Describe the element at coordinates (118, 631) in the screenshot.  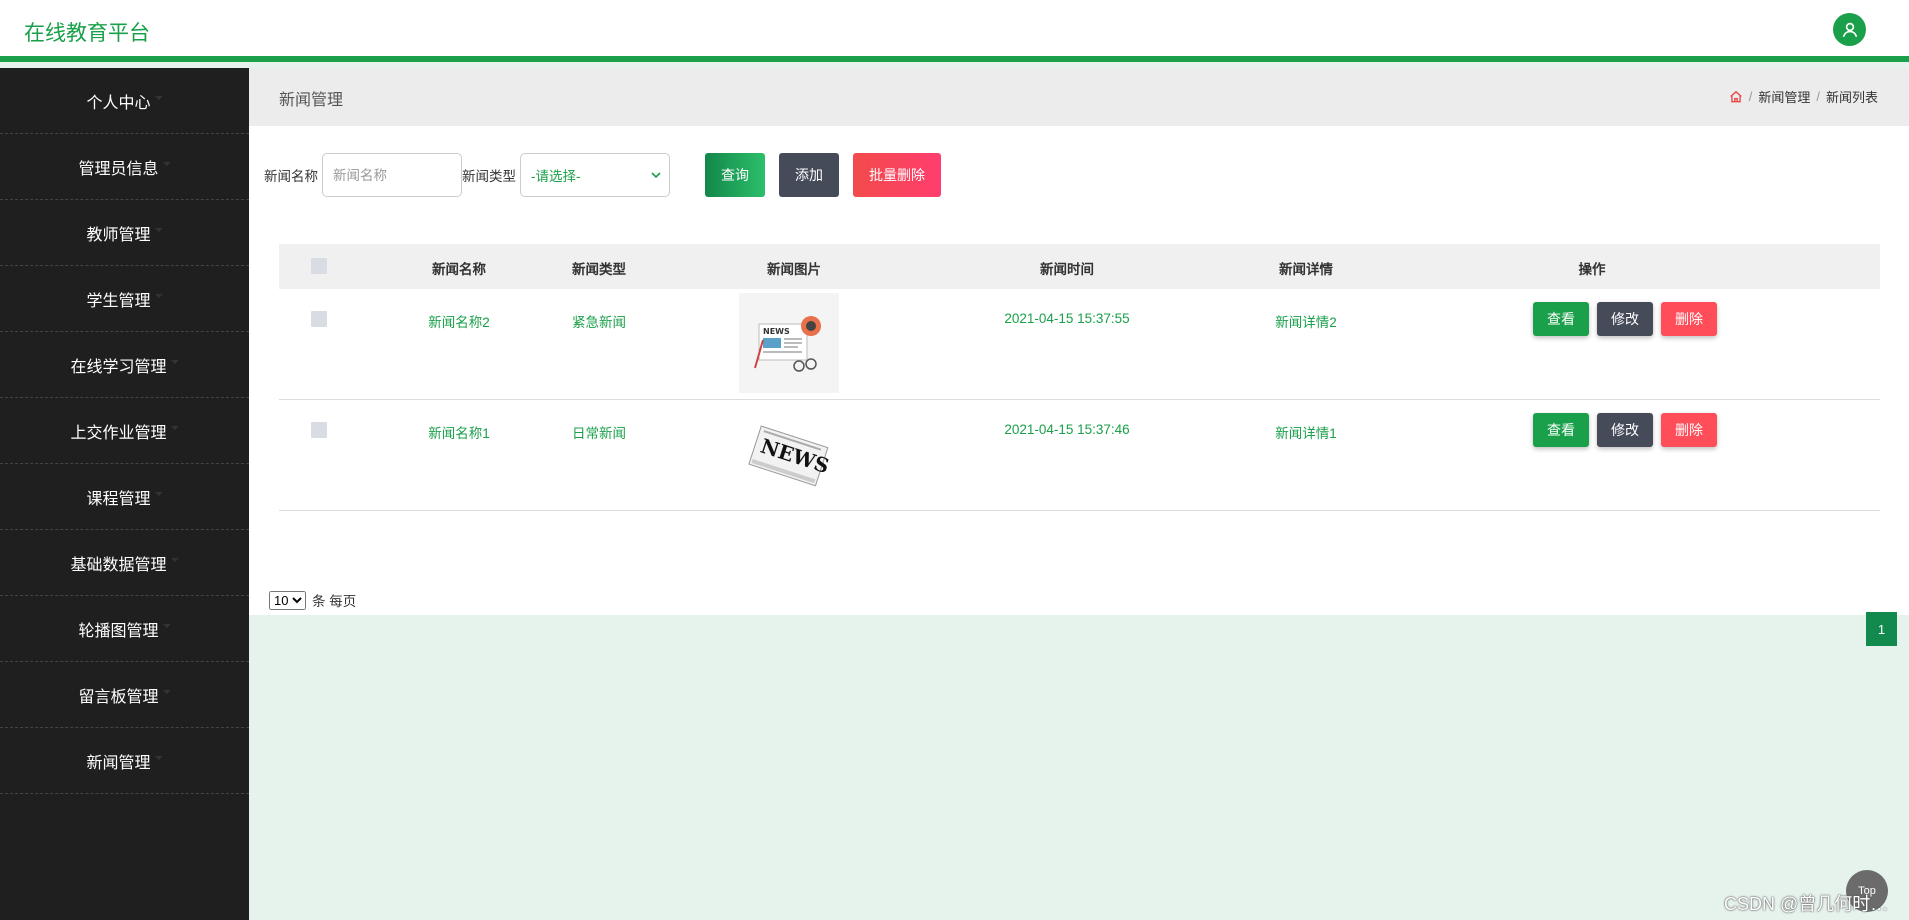
I see `sidebar-item-label: 轮播图管理` at that location.